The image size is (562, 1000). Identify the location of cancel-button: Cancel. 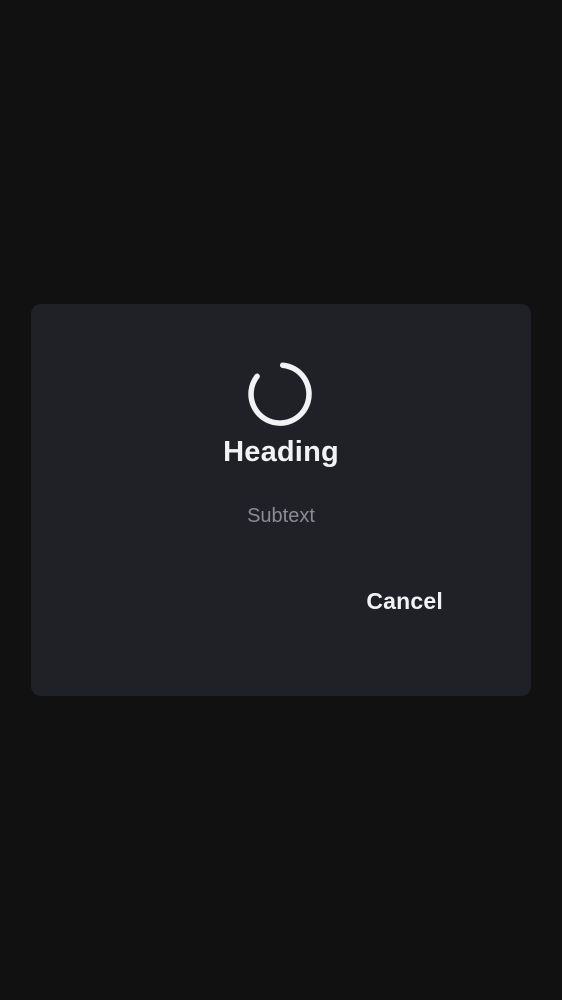
(404, 601).